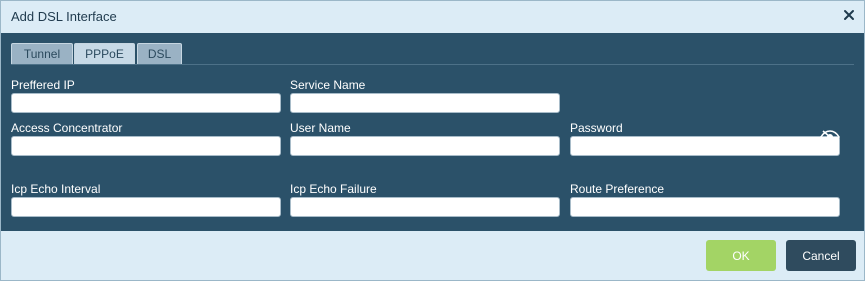  I want to click on tab-dsl: DSL, so click(159, 53).